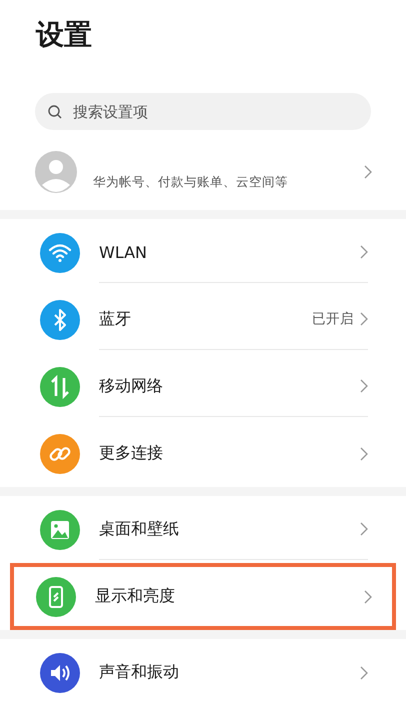  Describe the element at coordinates (56, 172) in the screenshot. I see `avatar-icon` at that location.